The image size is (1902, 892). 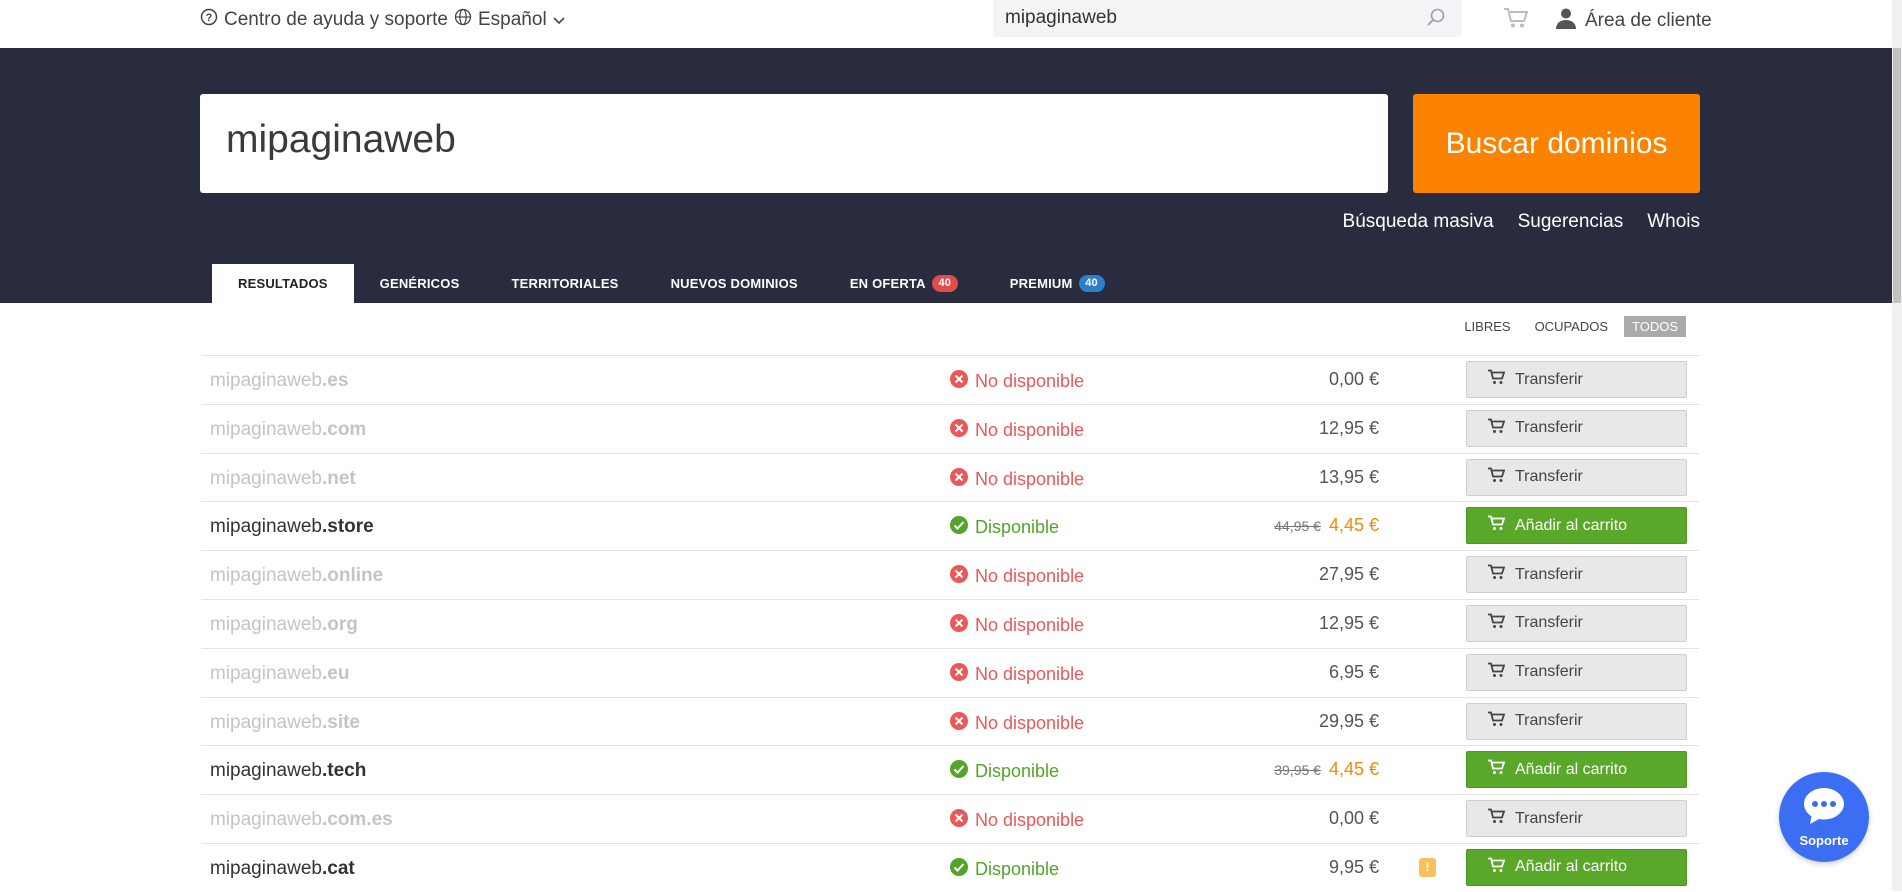 I want to click on help-link: ? Centro de ayuda y soporte, so click(x=324, y=20).